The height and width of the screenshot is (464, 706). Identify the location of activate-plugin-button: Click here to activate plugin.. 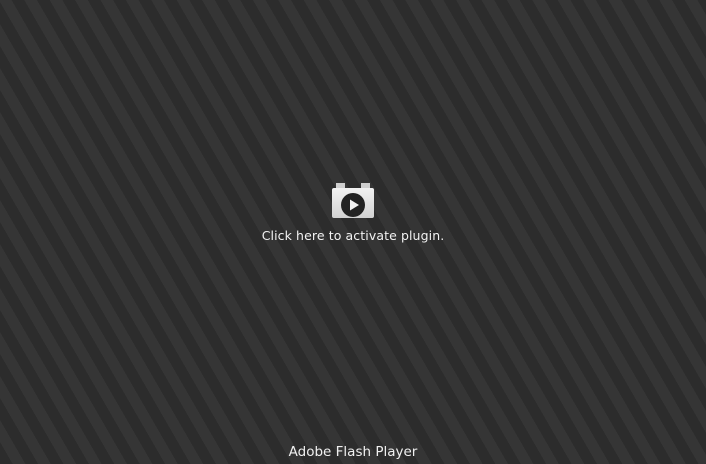
(353, 213).